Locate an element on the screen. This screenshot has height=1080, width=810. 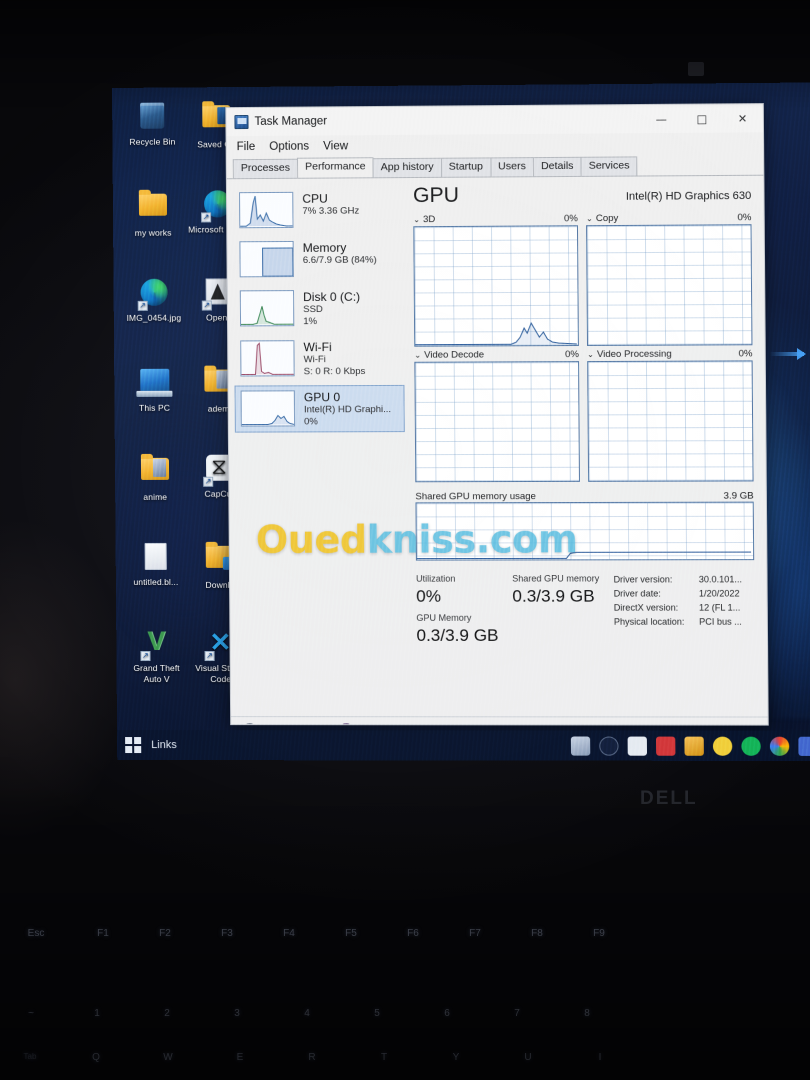
key-8: 8 is located at coordinates (587, 1013).